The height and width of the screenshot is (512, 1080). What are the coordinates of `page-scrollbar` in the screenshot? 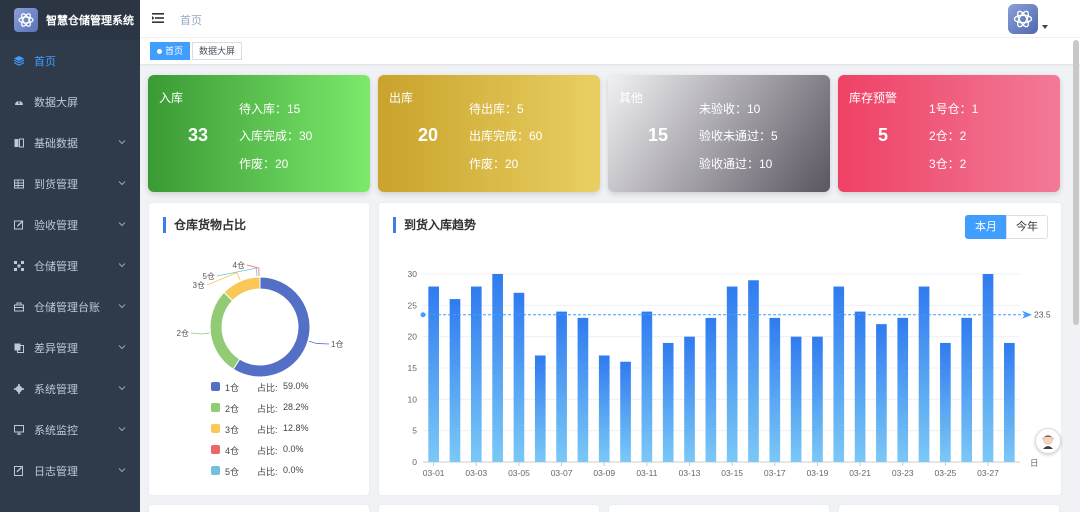 It's located at (1076, 182).